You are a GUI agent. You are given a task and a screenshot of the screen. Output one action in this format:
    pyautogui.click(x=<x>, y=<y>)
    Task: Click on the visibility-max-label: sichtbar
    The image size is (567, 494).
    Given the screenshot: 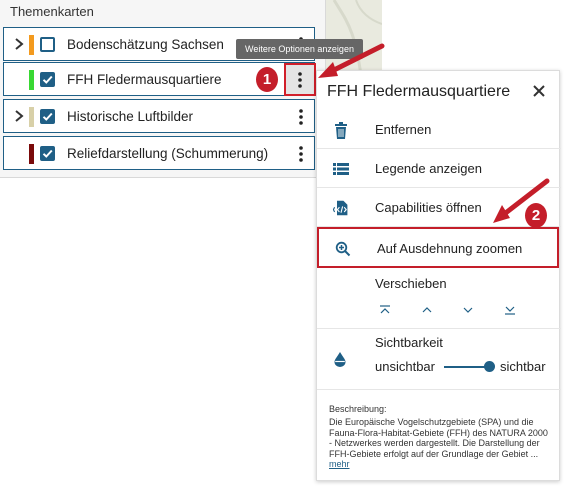 What is the action you would take?
    pyautogui.click(x=523, y=366)
    